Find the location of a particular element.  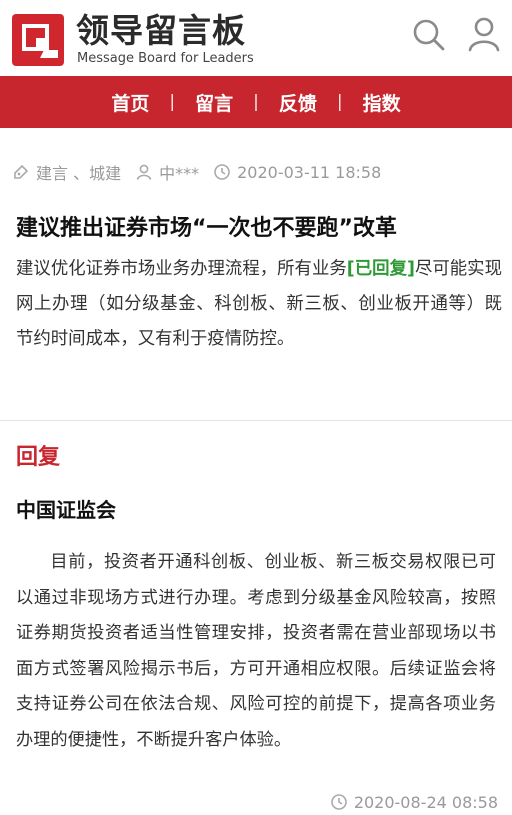

main-nav: 首页 | 留言 | 反馈 | 指数 is located at coordinates (256, 102).